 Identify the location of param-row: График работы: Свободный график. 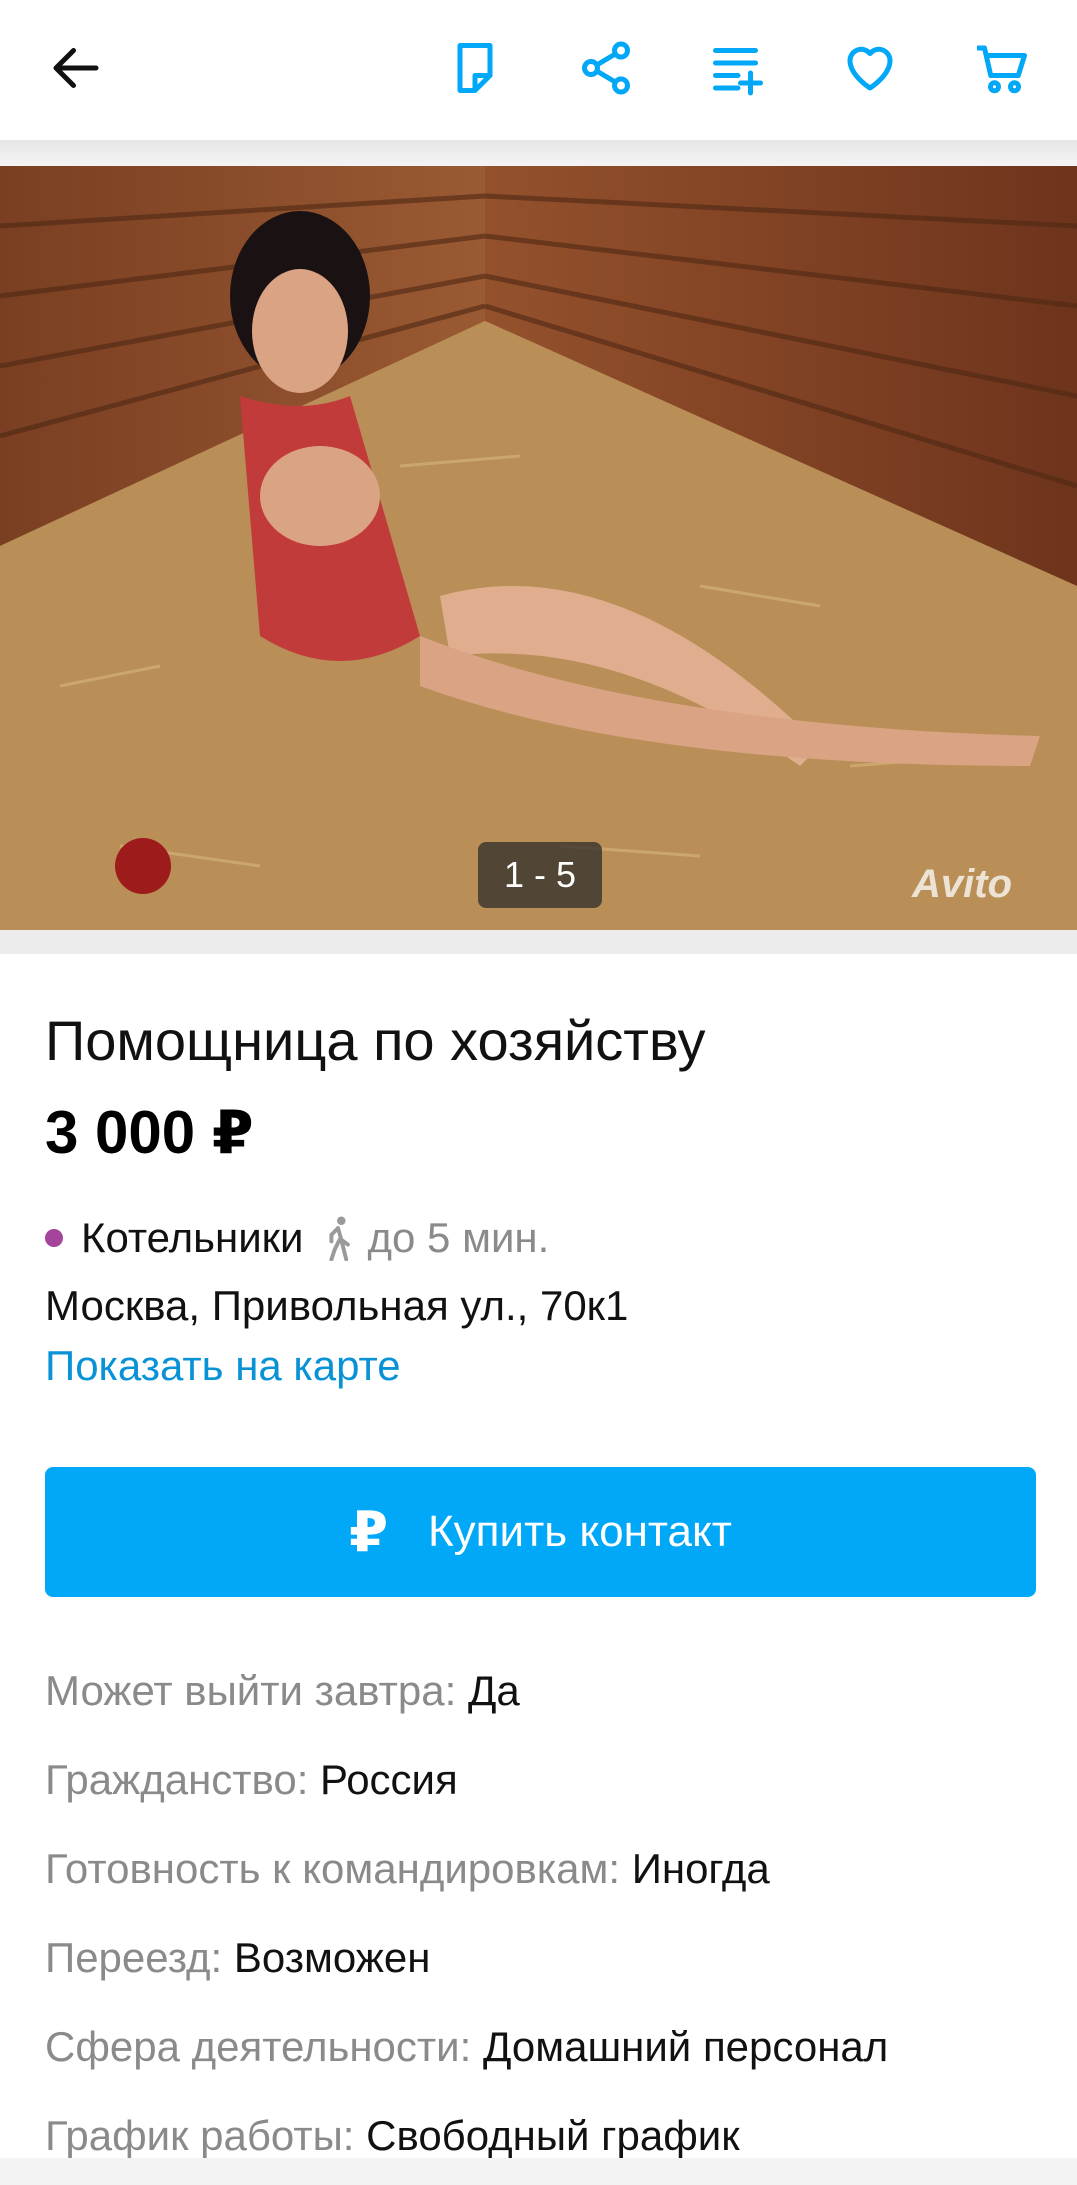
(392, 2136).